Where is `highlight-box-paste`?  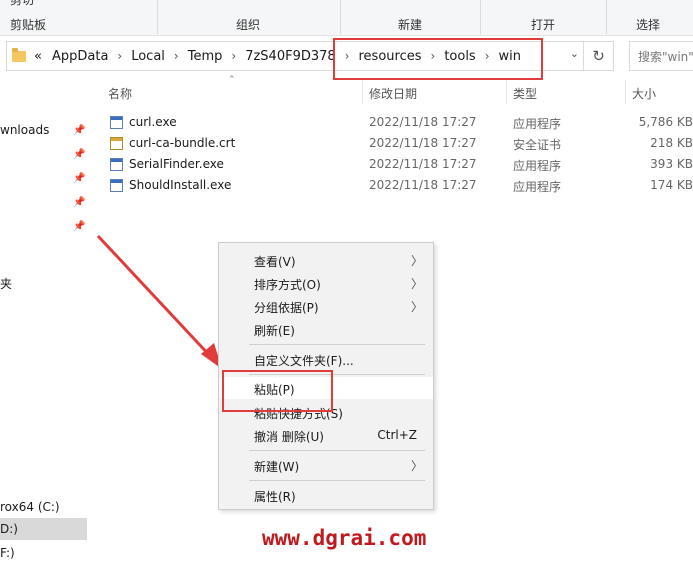 highlight-box-paste is located at coordinates (277, 391).